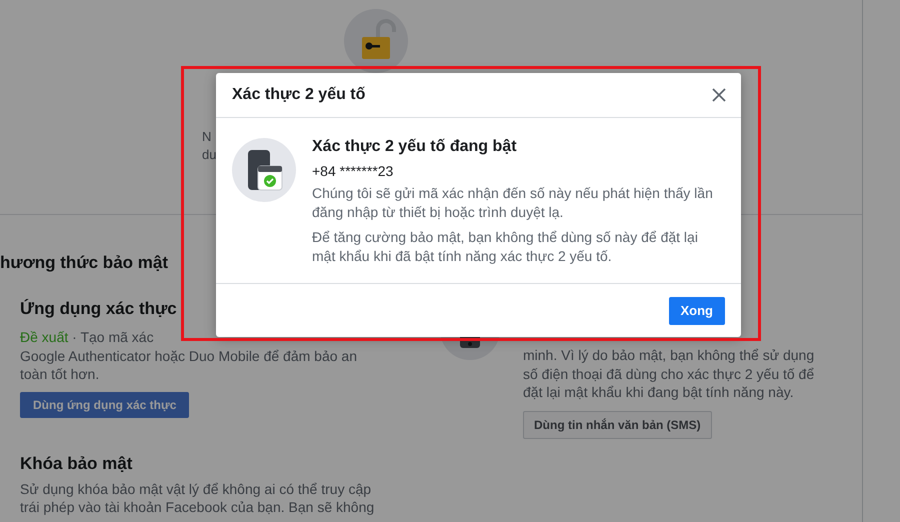  I want to click on method-description: toàn tốt hơn., so click(60, 374).